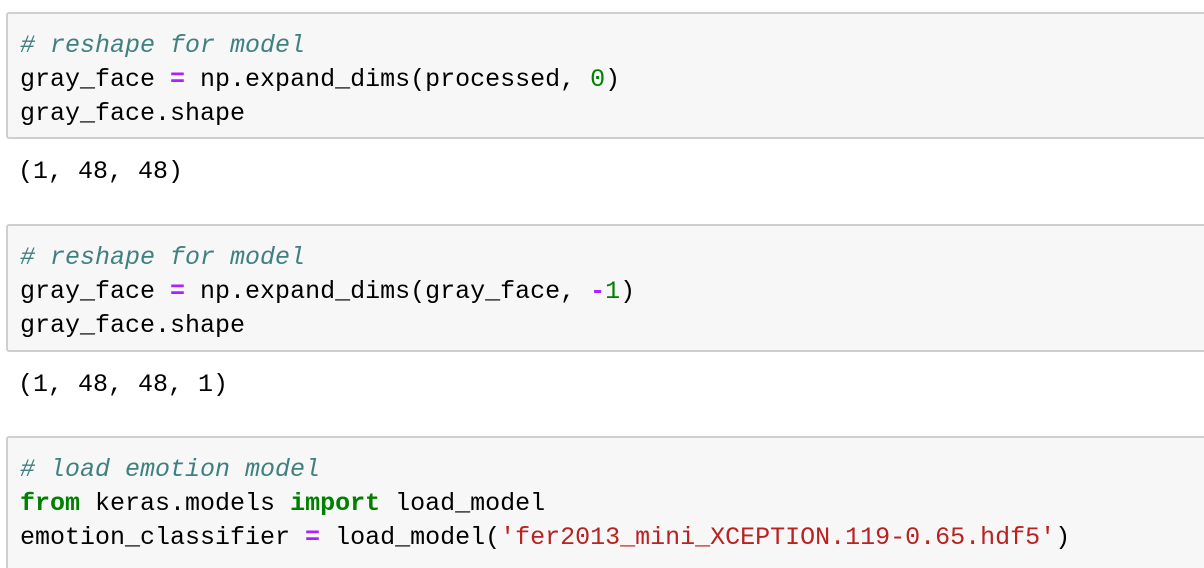 The image size is (1204, 568). I want to click on code-comment: # load emotion model, so click(170, 469).